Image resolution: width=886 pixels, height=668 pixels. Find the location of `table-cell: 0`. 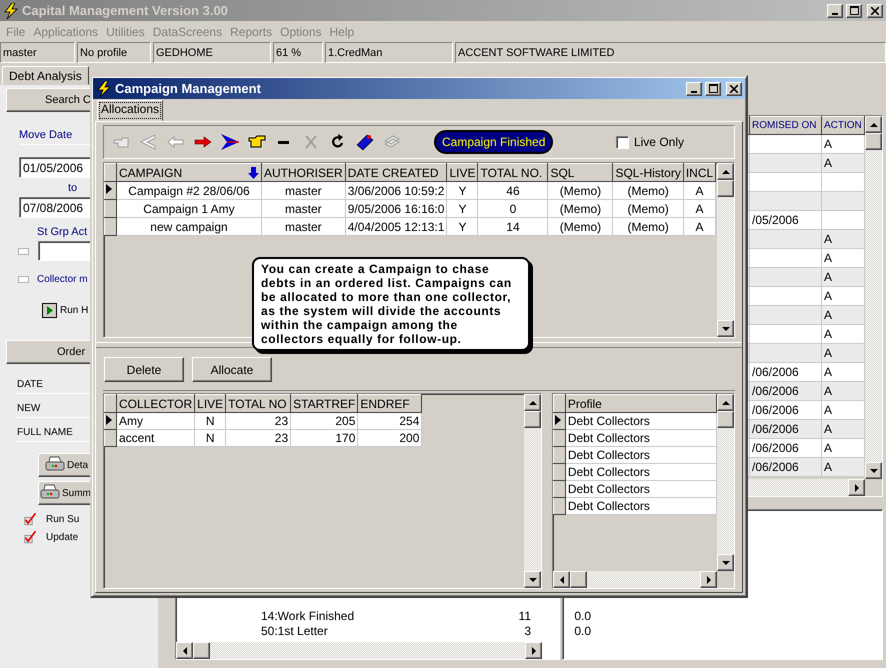

table-cell: 0 is located at coordinates (513, 209).